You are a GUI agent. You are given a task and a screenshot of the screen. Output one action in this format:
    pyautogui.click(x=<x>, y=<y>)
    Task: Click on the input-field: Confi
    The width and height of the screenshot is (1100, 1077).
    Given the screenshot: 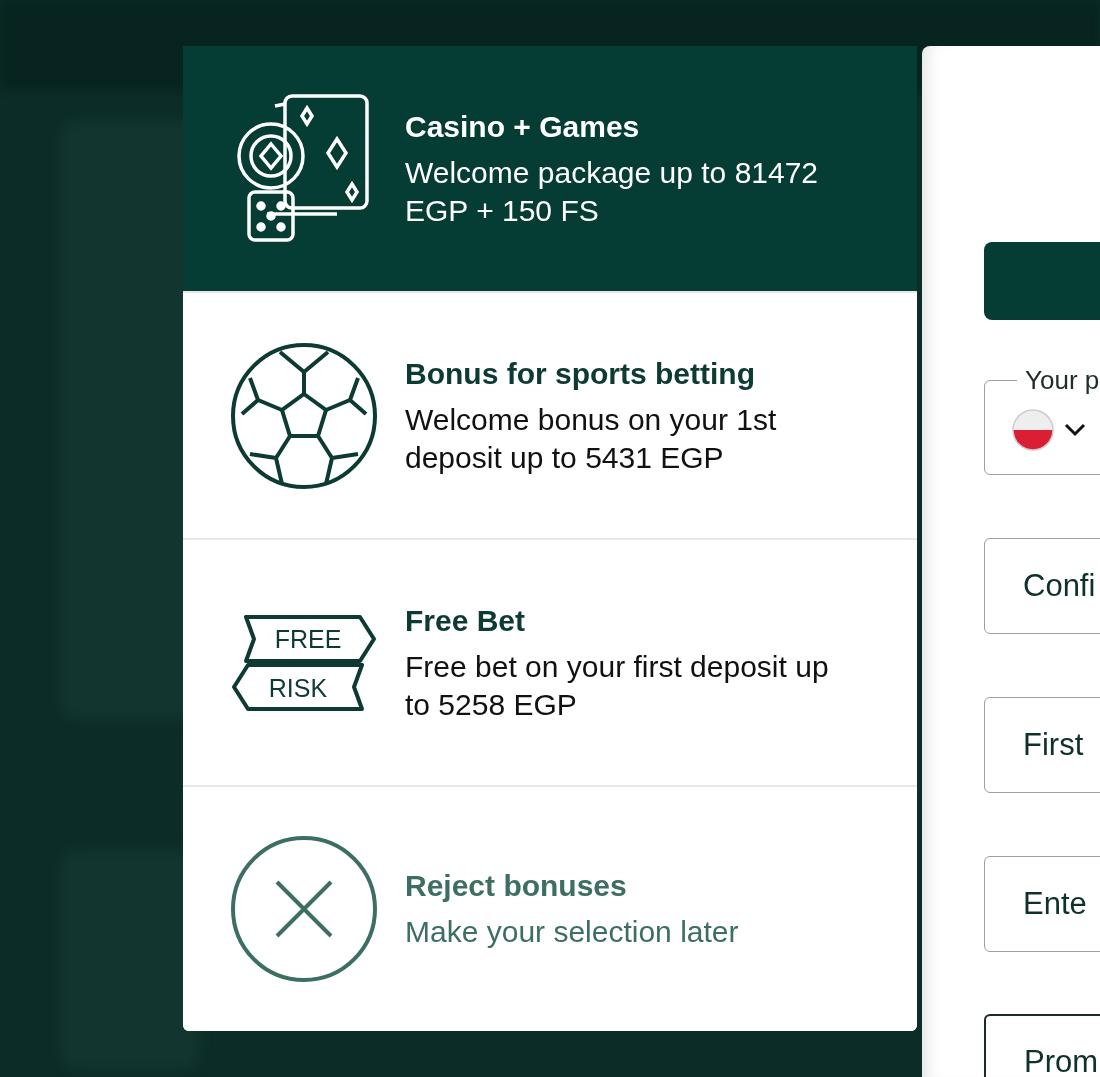 What is the action you would take?
    pyautogui.click(x=1042, y=586)
    